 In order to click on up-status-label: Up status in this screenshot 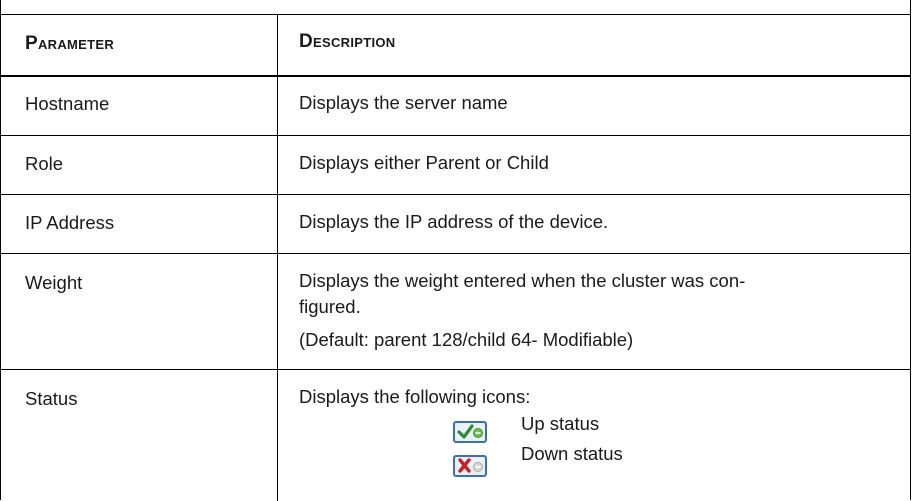, I will do `click(560, 423)`.